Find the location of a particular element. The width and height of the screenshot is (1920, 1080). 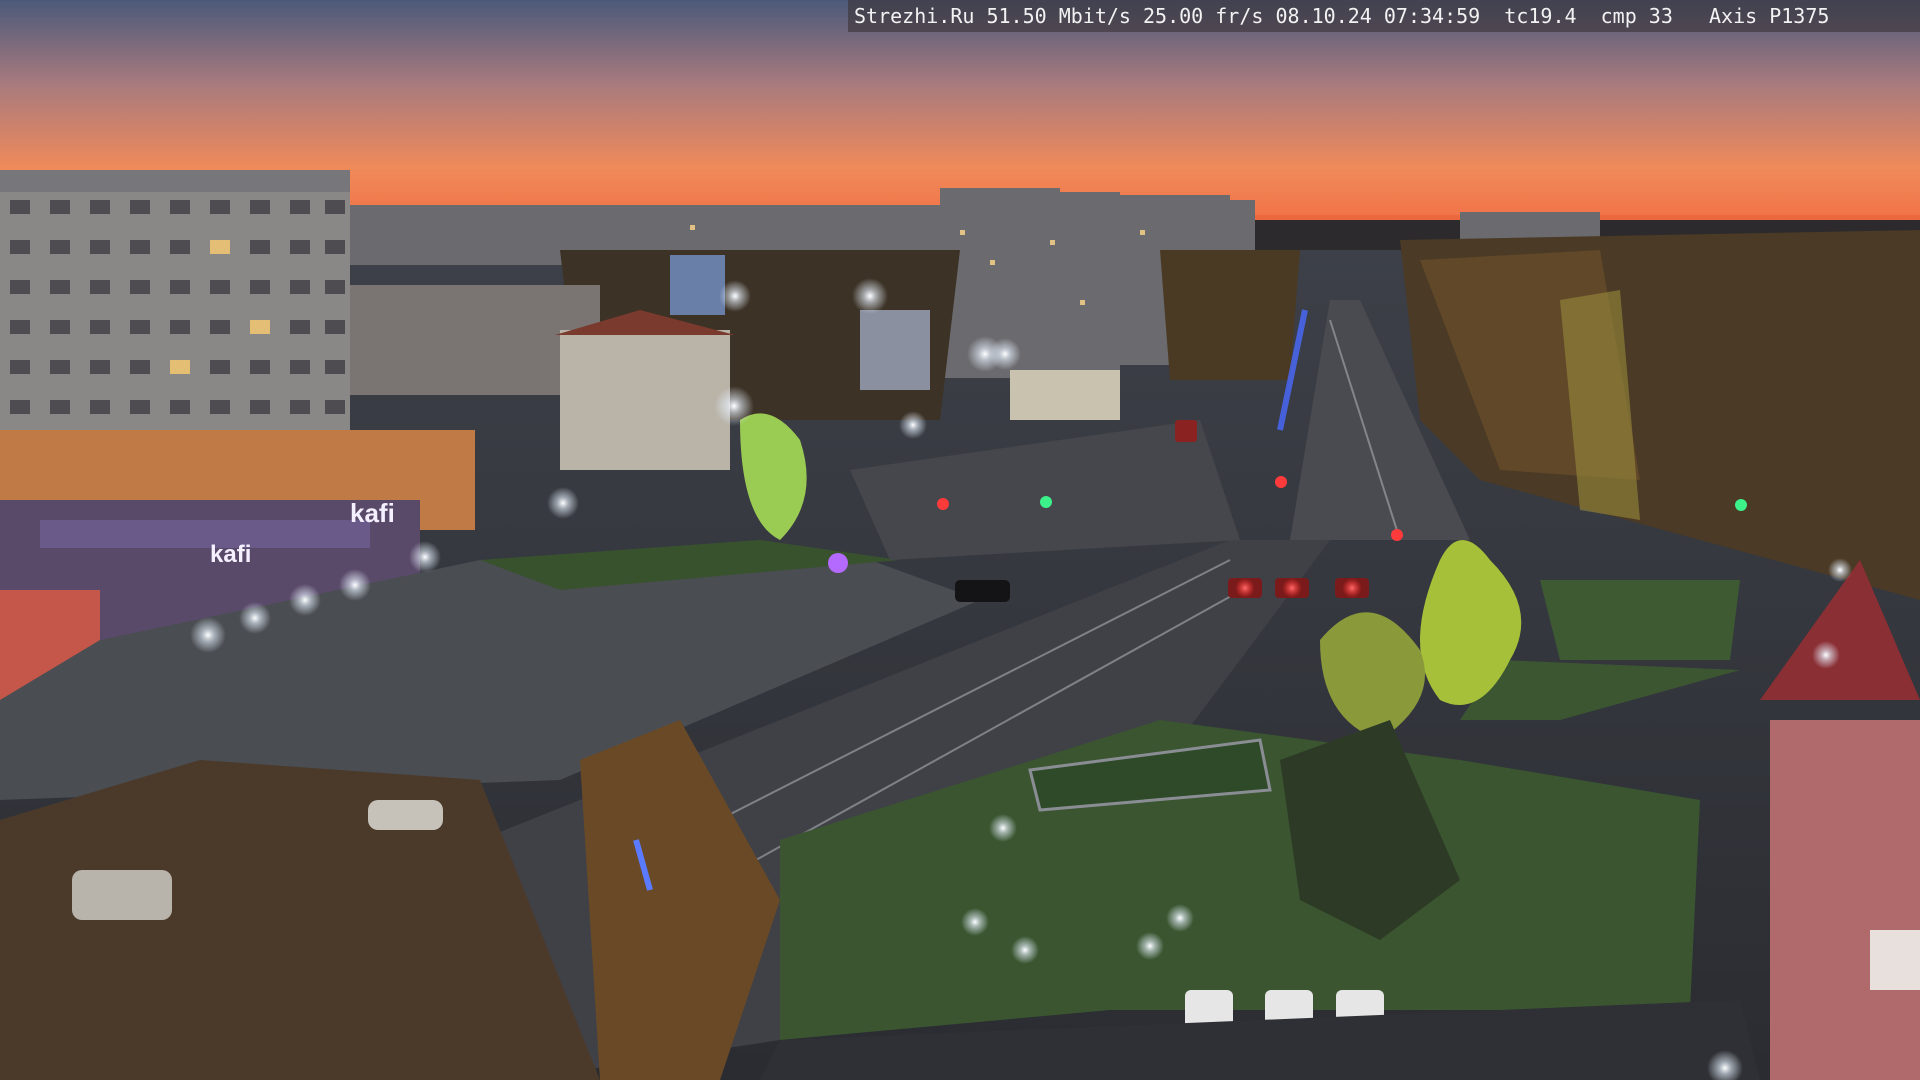

overlay-source: Strezhi.Ru is located at coordinates (914, 16).